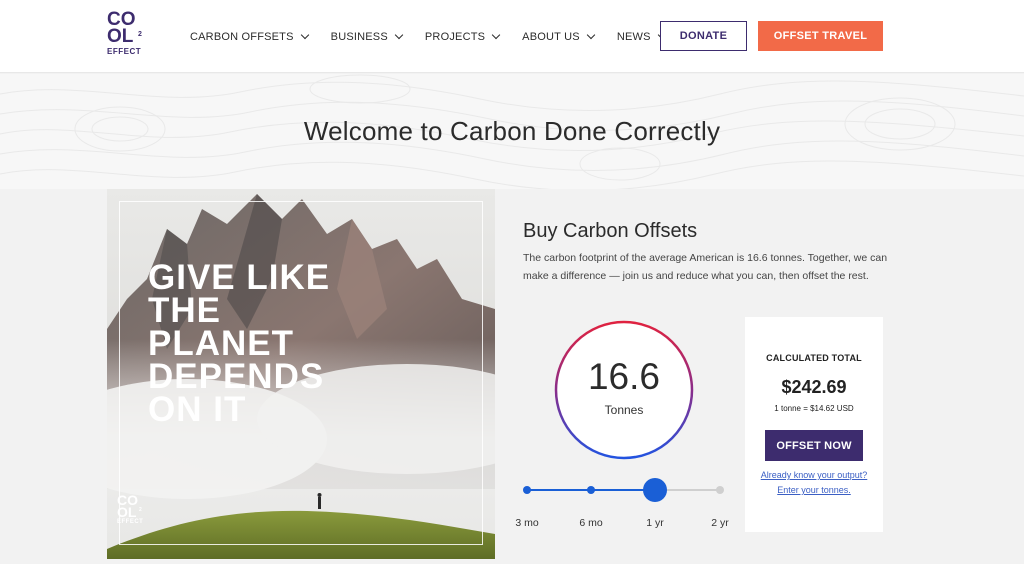  I want to click on donate-button: DONATE, so click(703, 36).